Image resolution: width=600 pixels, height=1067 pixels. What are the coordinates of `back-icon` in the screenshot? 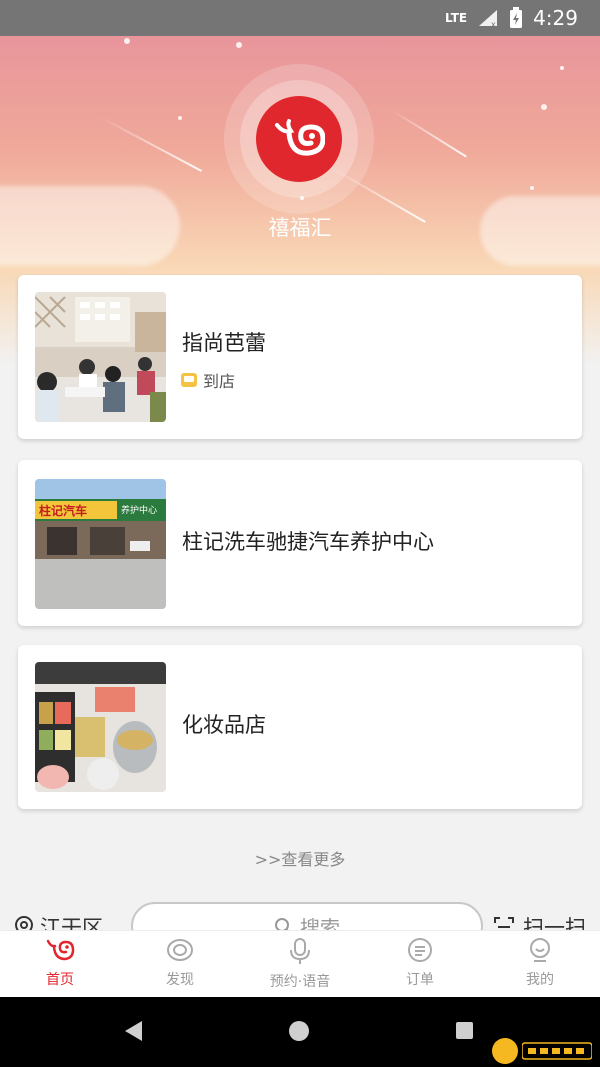 It's located at (133, 1031).